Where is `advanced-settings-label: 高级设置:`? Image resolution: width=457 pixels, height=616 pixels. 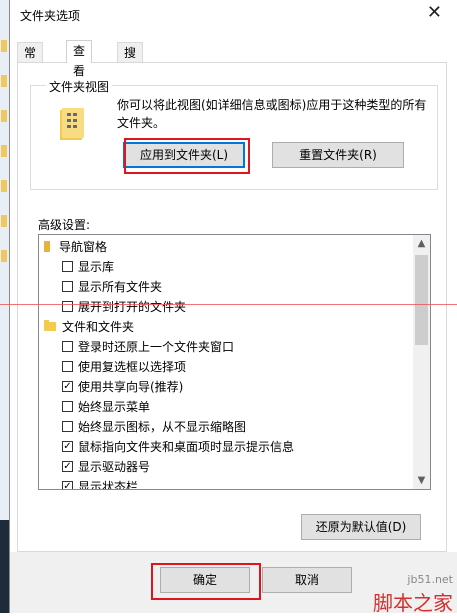 advanced-settings-label: 高级设置: is located at coordinates (64, 225).